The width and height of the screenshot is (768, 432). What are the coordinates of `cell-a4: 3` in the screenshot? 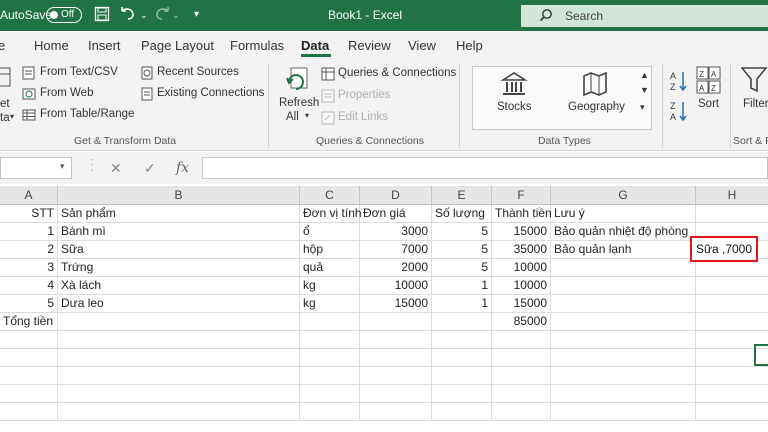 It's located at (29, 268).